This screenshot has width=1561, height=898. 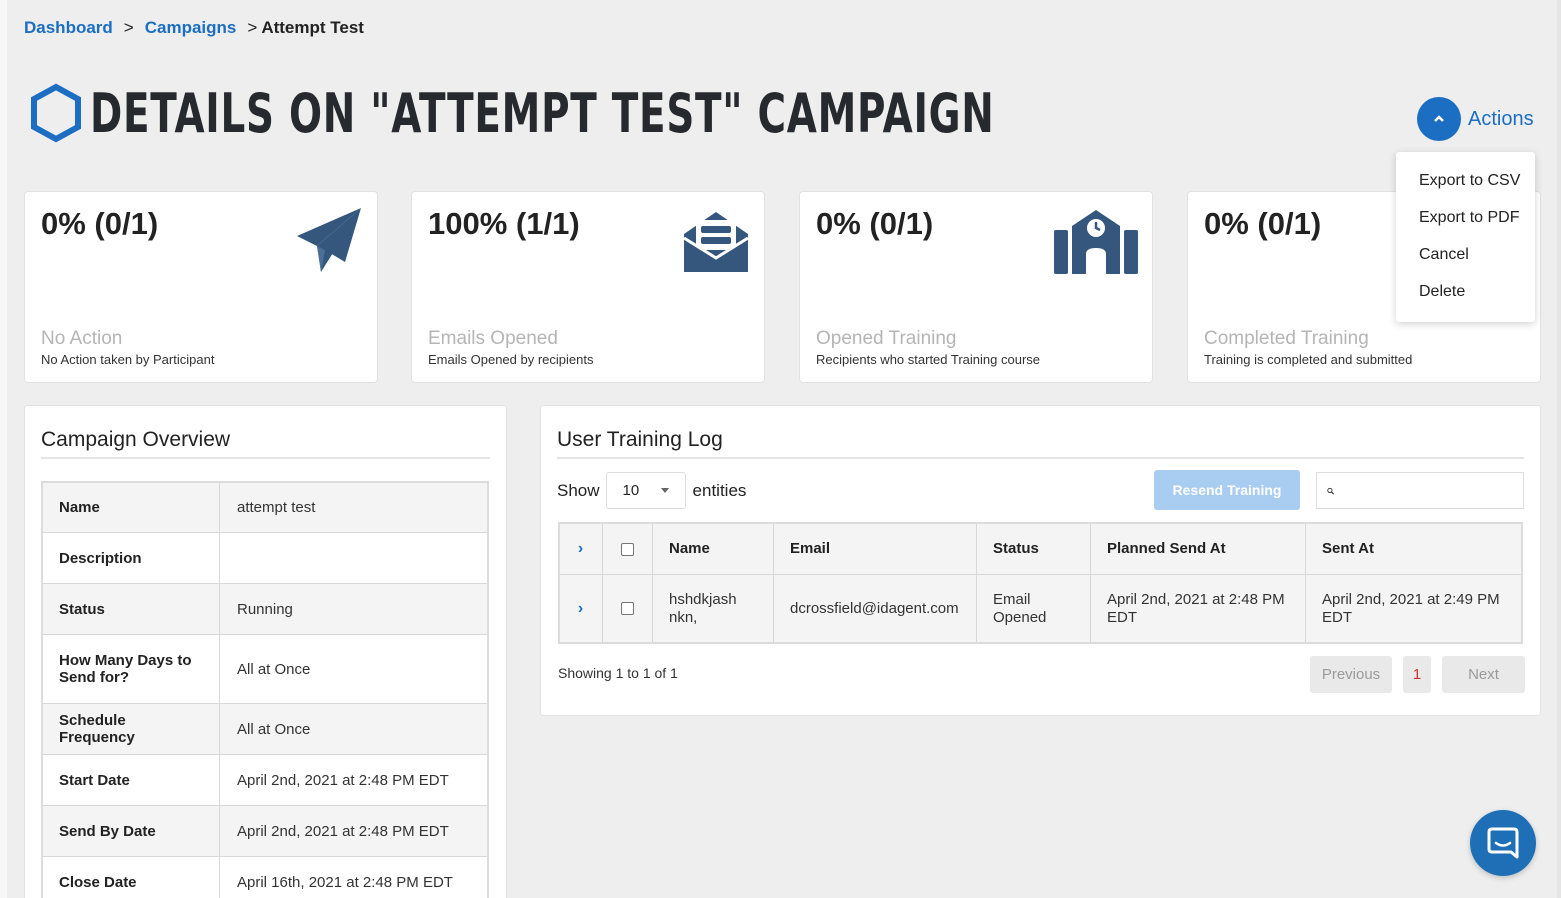 I want to click on column-header-email: Email, so click(x=875, y=548).